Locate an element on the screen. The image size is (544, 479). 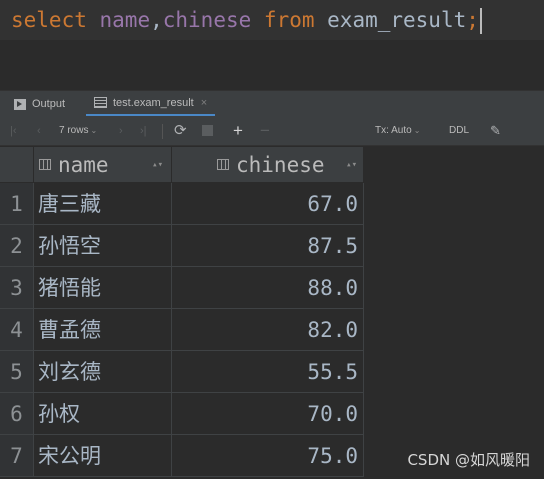
refresh-icon: ⟳ is located at coordinates (180, 131).